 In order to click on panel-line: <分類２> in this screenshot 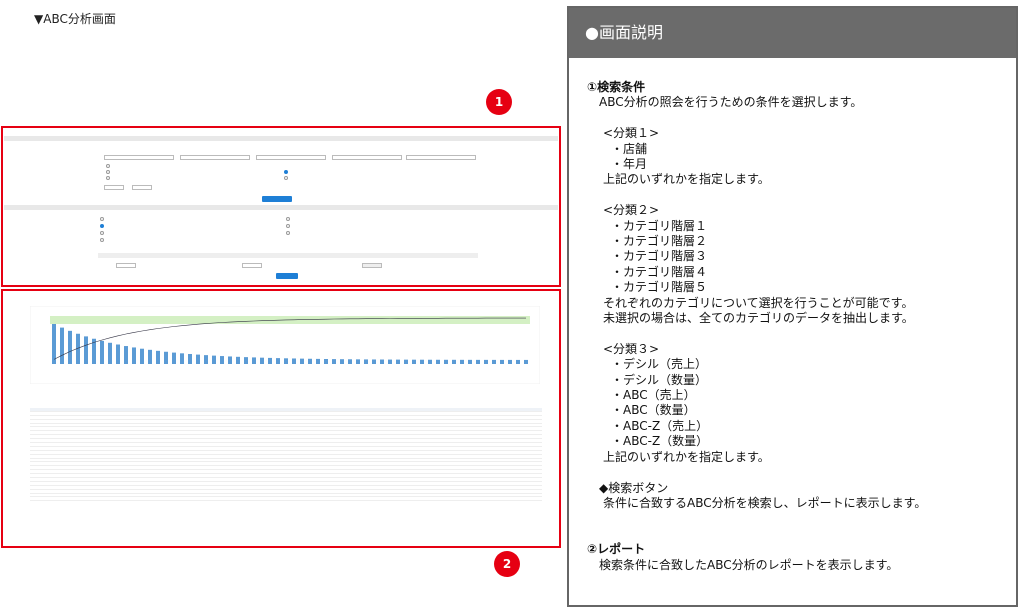, I will do `click(631, 210)`.